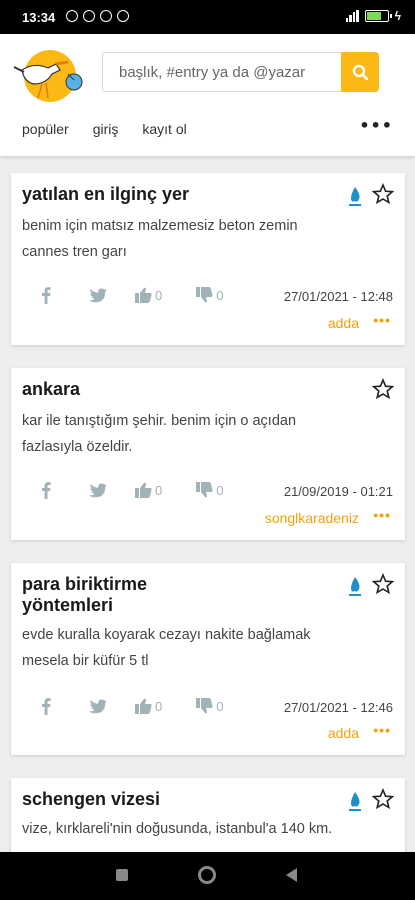 The height and width of the screenshot is (900, 415). Describe the element at coordinates (160, 226) in the screenshot. I see `entry-body-line: benim için matsız malzemesiz beton zemin` at that location.